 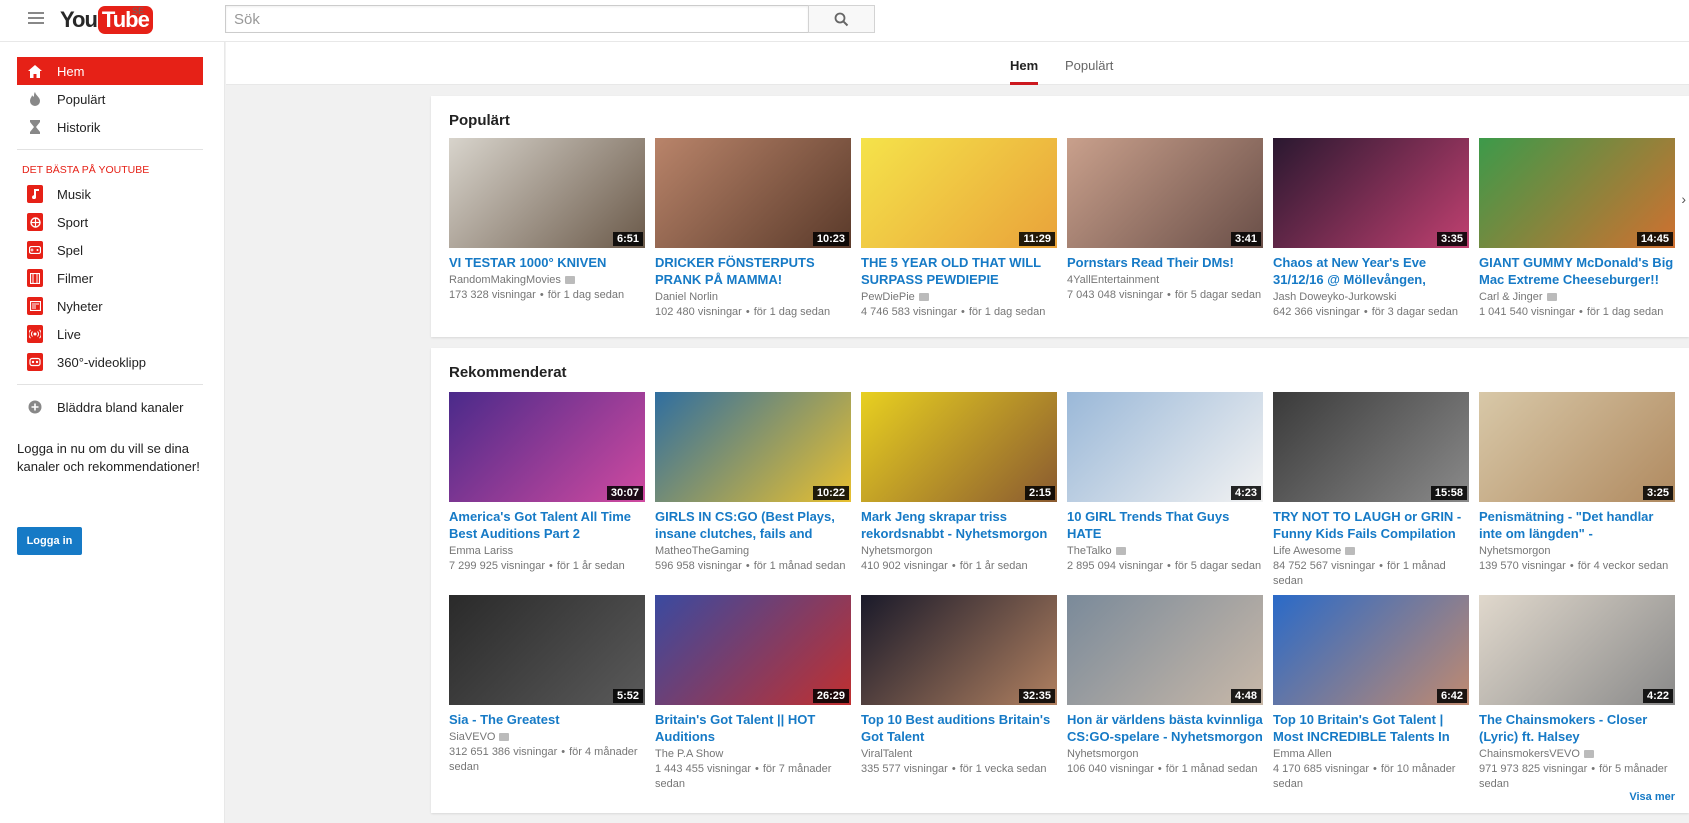 I want to click on video-channel: Emma Lariss, so click(x=481, y=551).